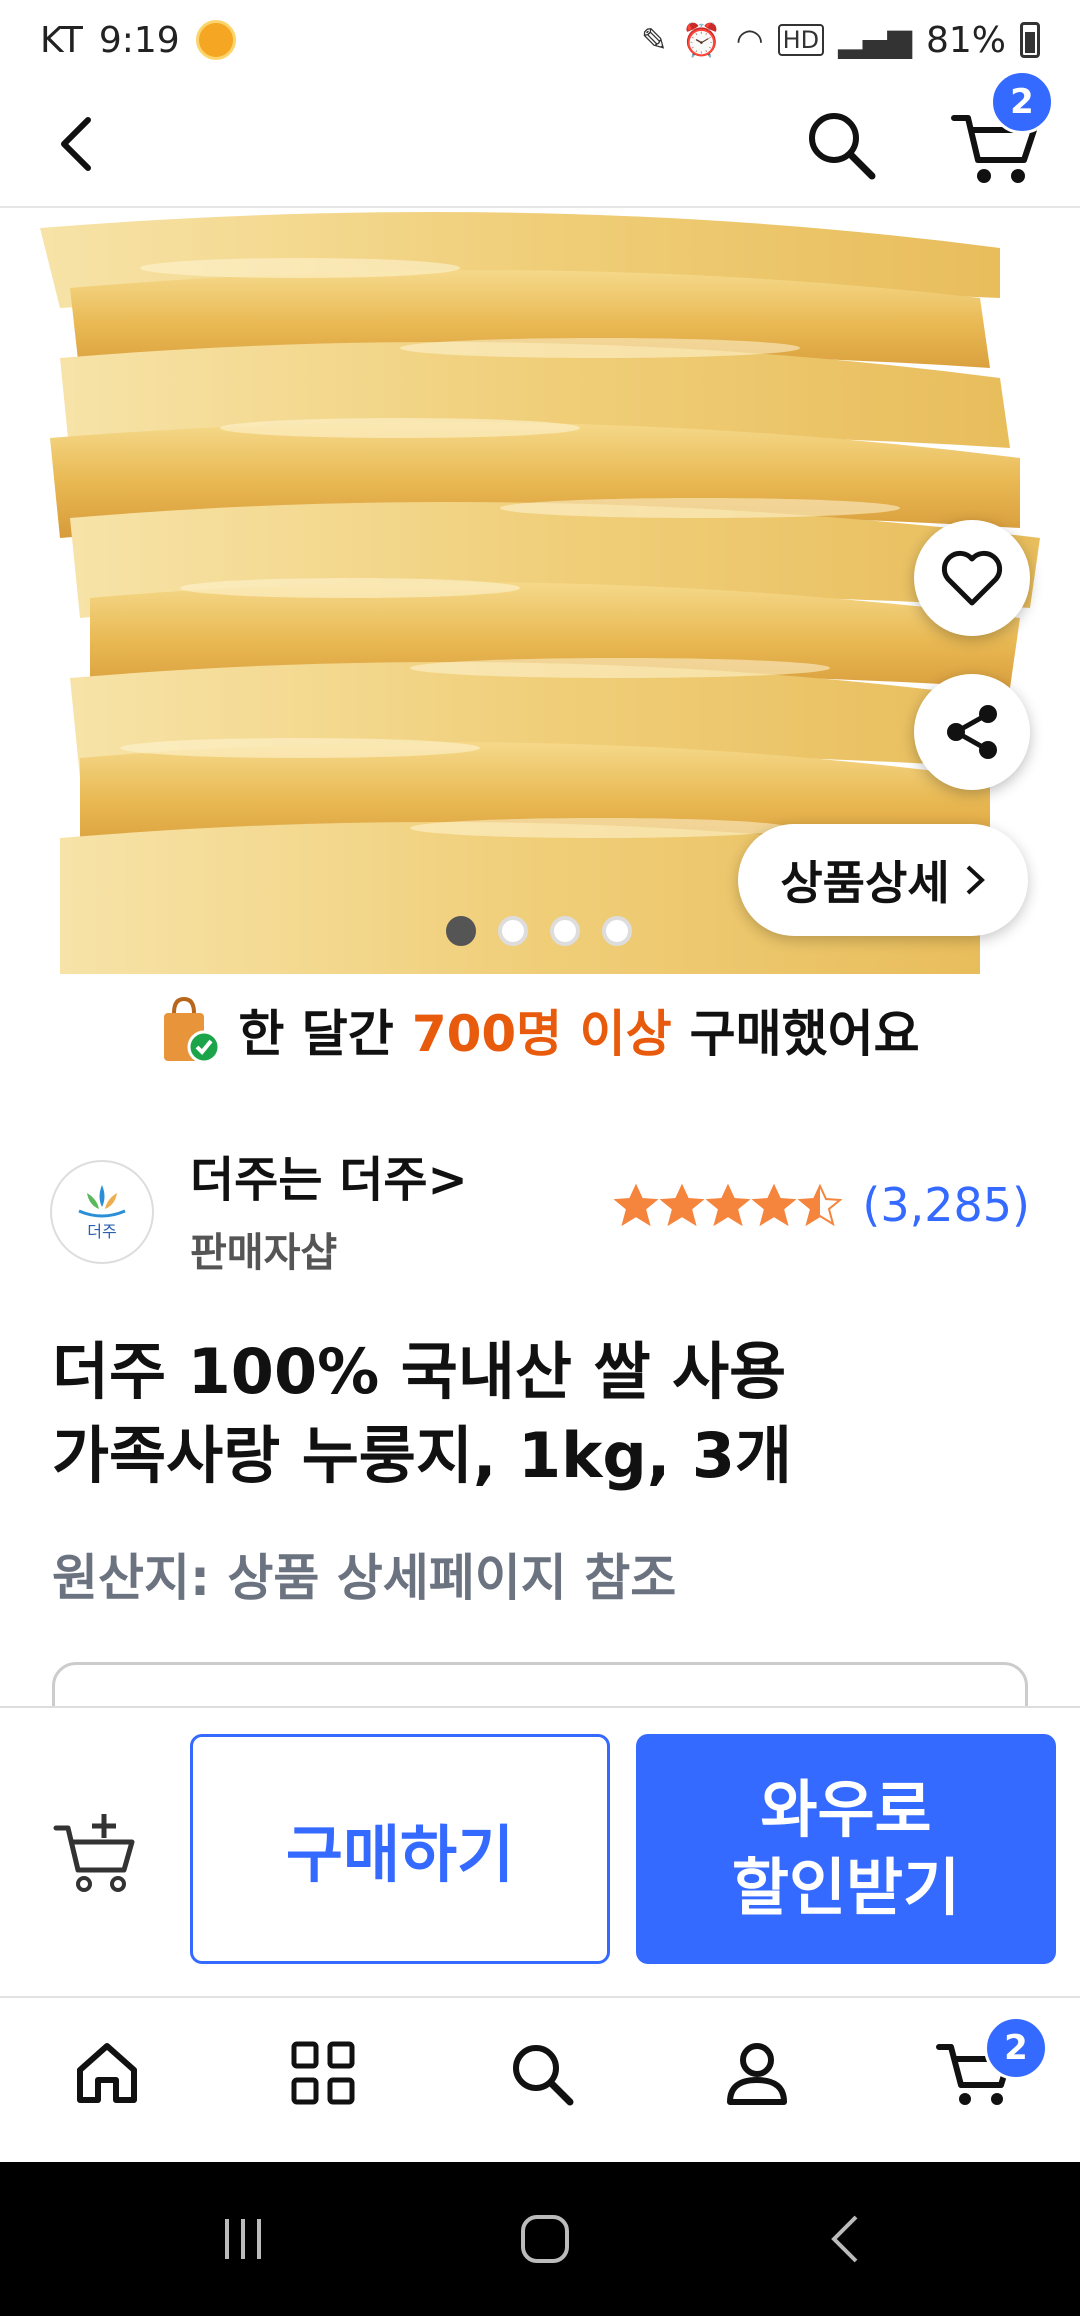 The image size is (1080, 2316). What do you see at coordinates (264, 1253) in the screenshot?
I see `seller-type: 판매자샵` at bounding box center [264, 1253].